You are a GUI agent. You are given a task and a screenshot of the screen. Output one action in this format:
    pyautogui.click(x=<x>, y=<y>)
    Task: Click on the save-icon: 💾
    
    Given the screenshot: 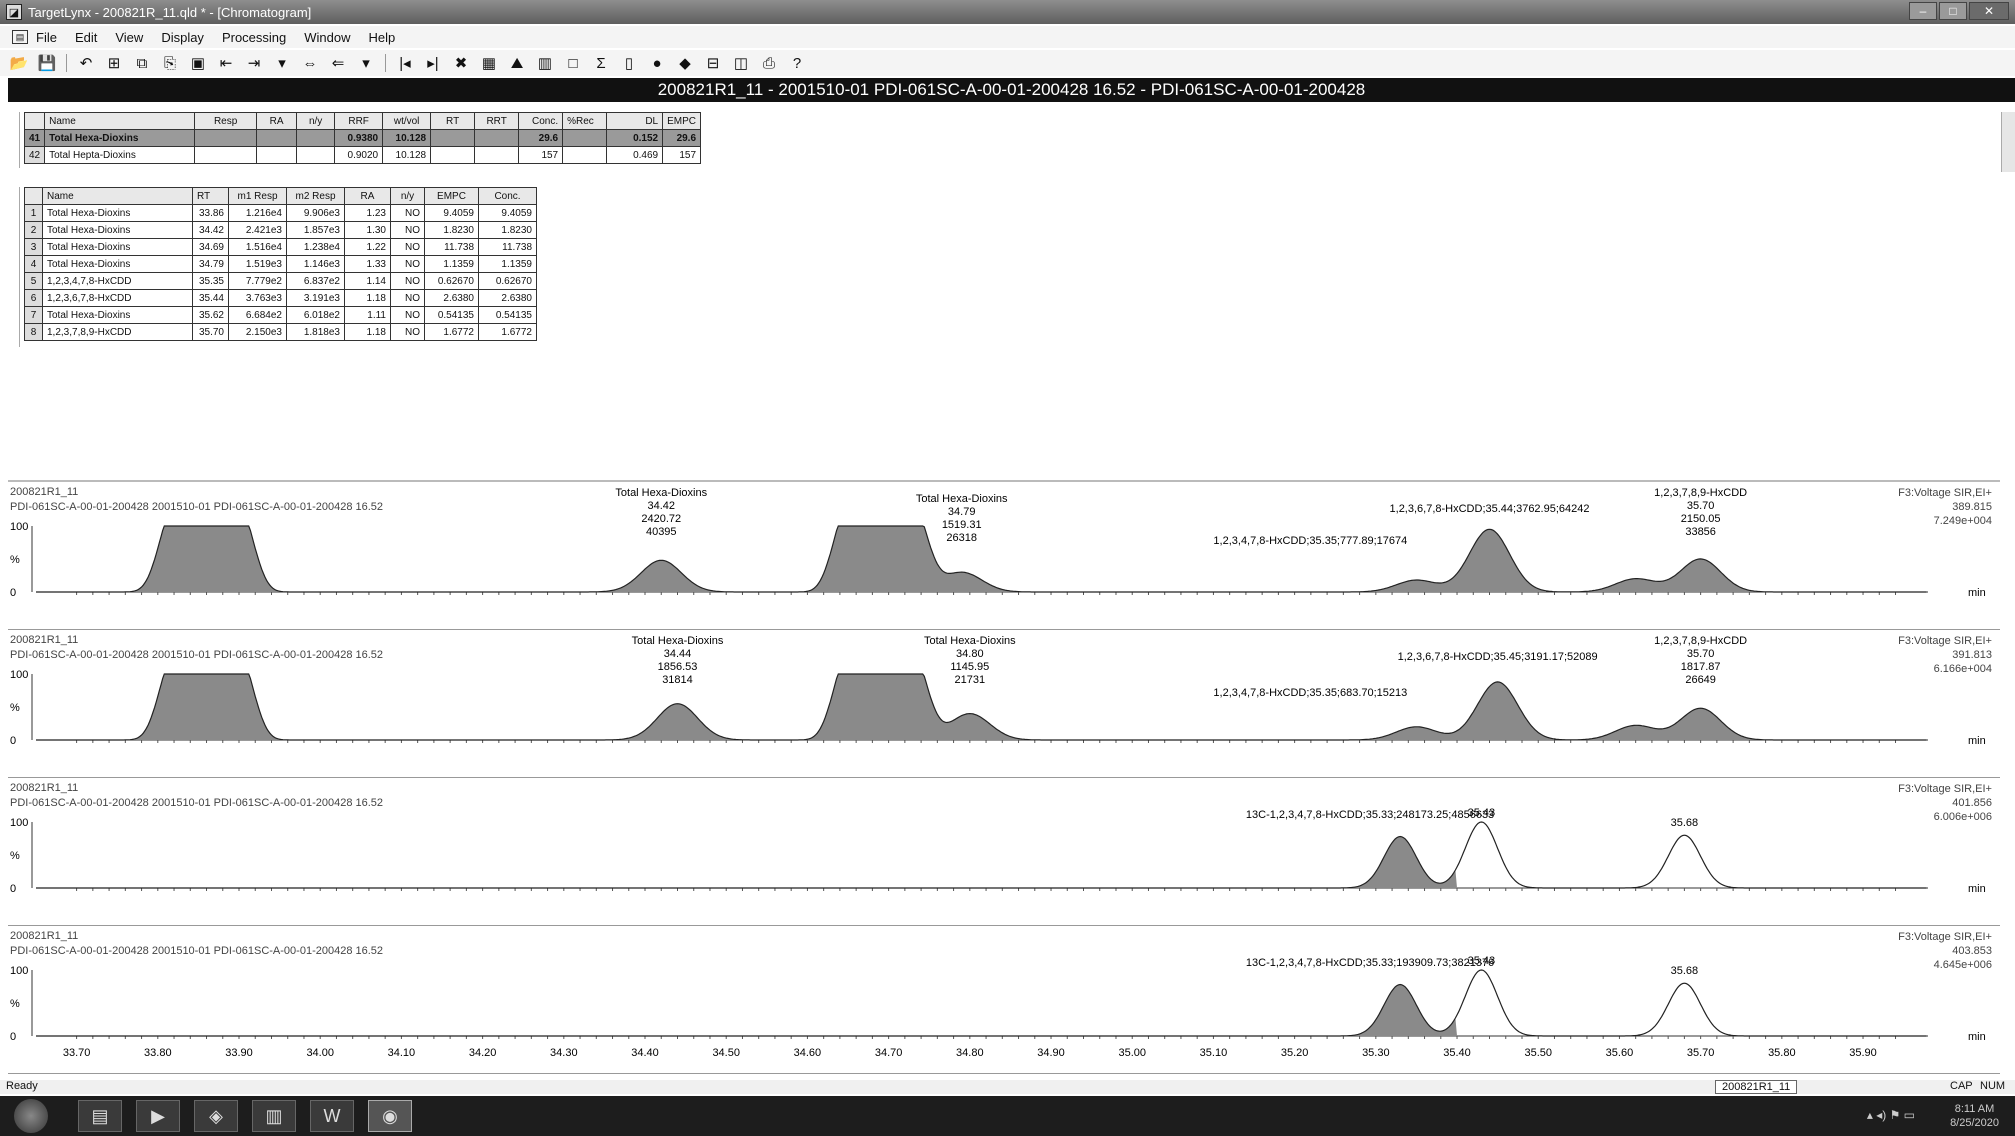 What is the action you would take?
    pyautogui.click(x=47, y=63)
    